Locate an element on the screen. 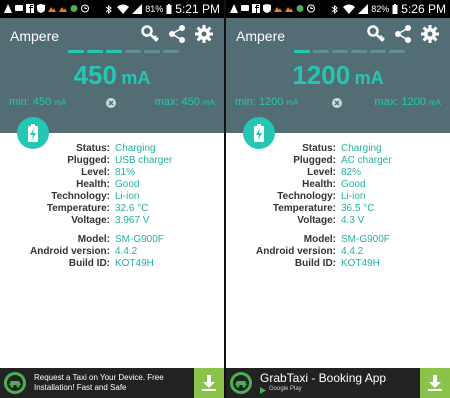  info-row: Plugged: USB charger is located at coordinates (112, 161).